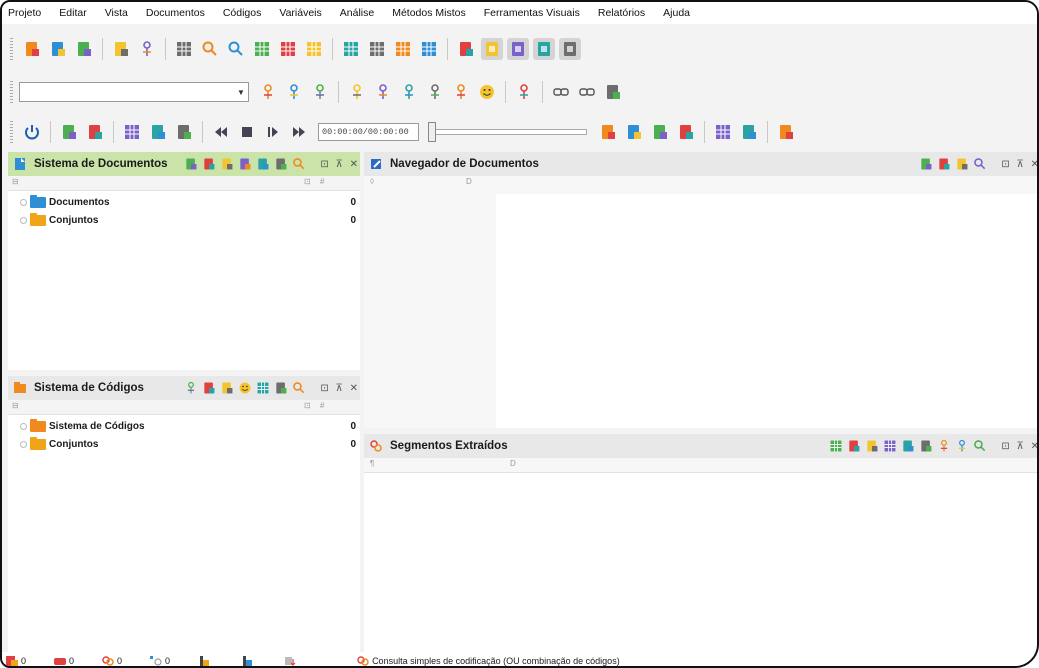 Image resolution: width=1039 pixels, height=668 pixels. Describe the element at coordinates (461, 92) in the screenshot. I see `code-highlight-magenta-icon` at that location.